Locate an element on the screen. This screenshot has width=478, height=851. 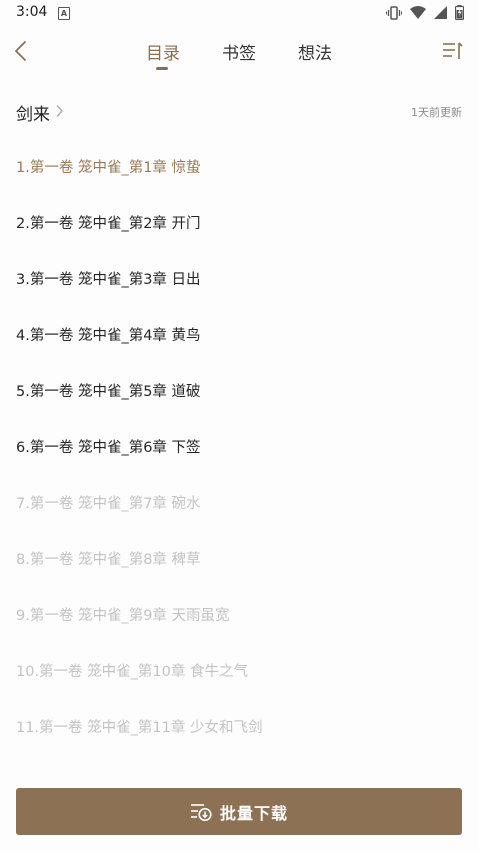
chapter-item: 9.第一卷 笼中雀_第9章 天雨虽宽 is located at coordinates (239, 614).